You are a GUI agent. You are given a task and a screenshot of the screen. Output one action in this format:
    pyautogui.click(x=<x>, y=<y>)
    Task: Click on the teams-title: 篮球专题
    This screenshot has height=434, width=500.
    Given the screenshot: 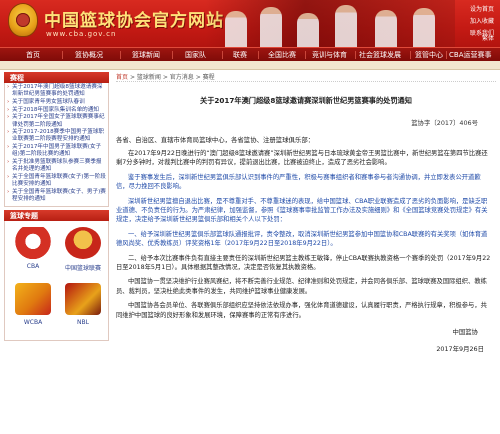 What is the action you would take?
    pyautogui.click(x=56, y=215)
    